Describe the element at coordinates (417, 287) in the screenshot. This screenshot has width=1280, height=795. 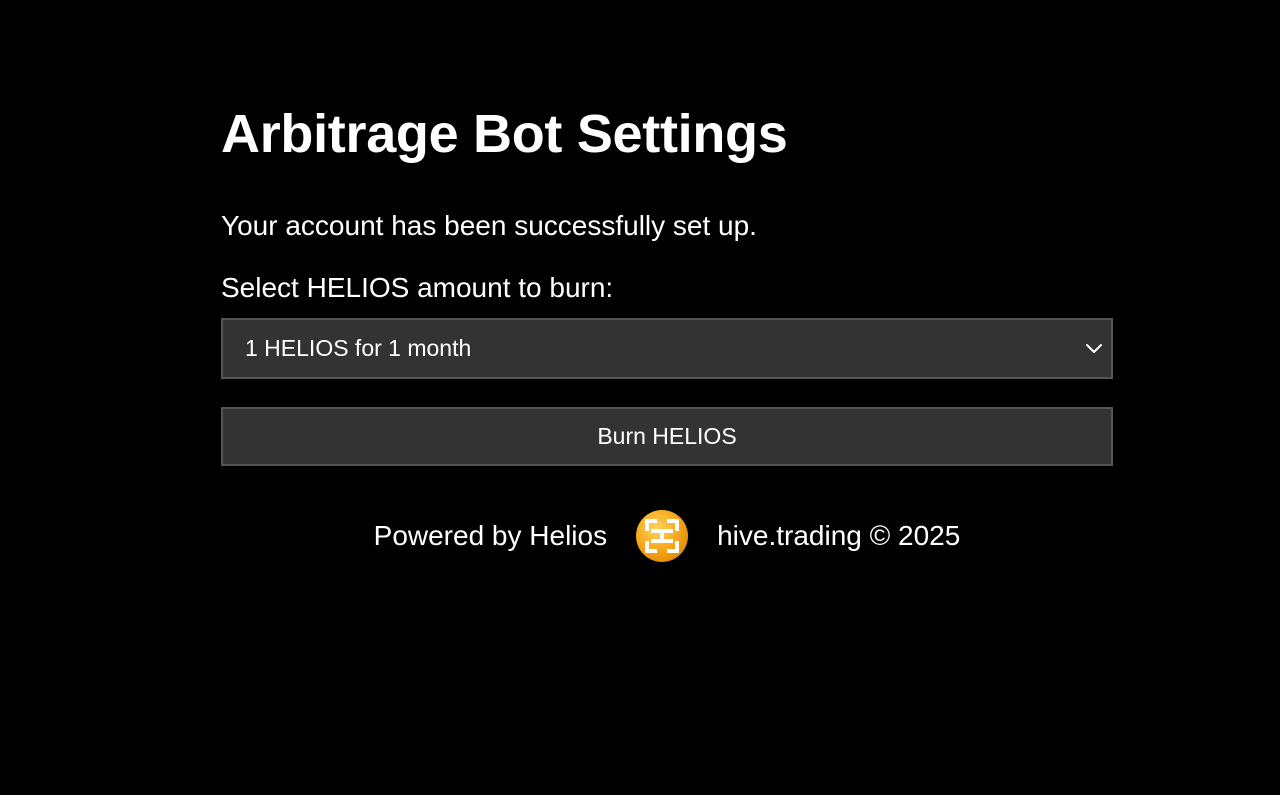
I see `select-label: Select HELIOS amount to burn:` at that location.